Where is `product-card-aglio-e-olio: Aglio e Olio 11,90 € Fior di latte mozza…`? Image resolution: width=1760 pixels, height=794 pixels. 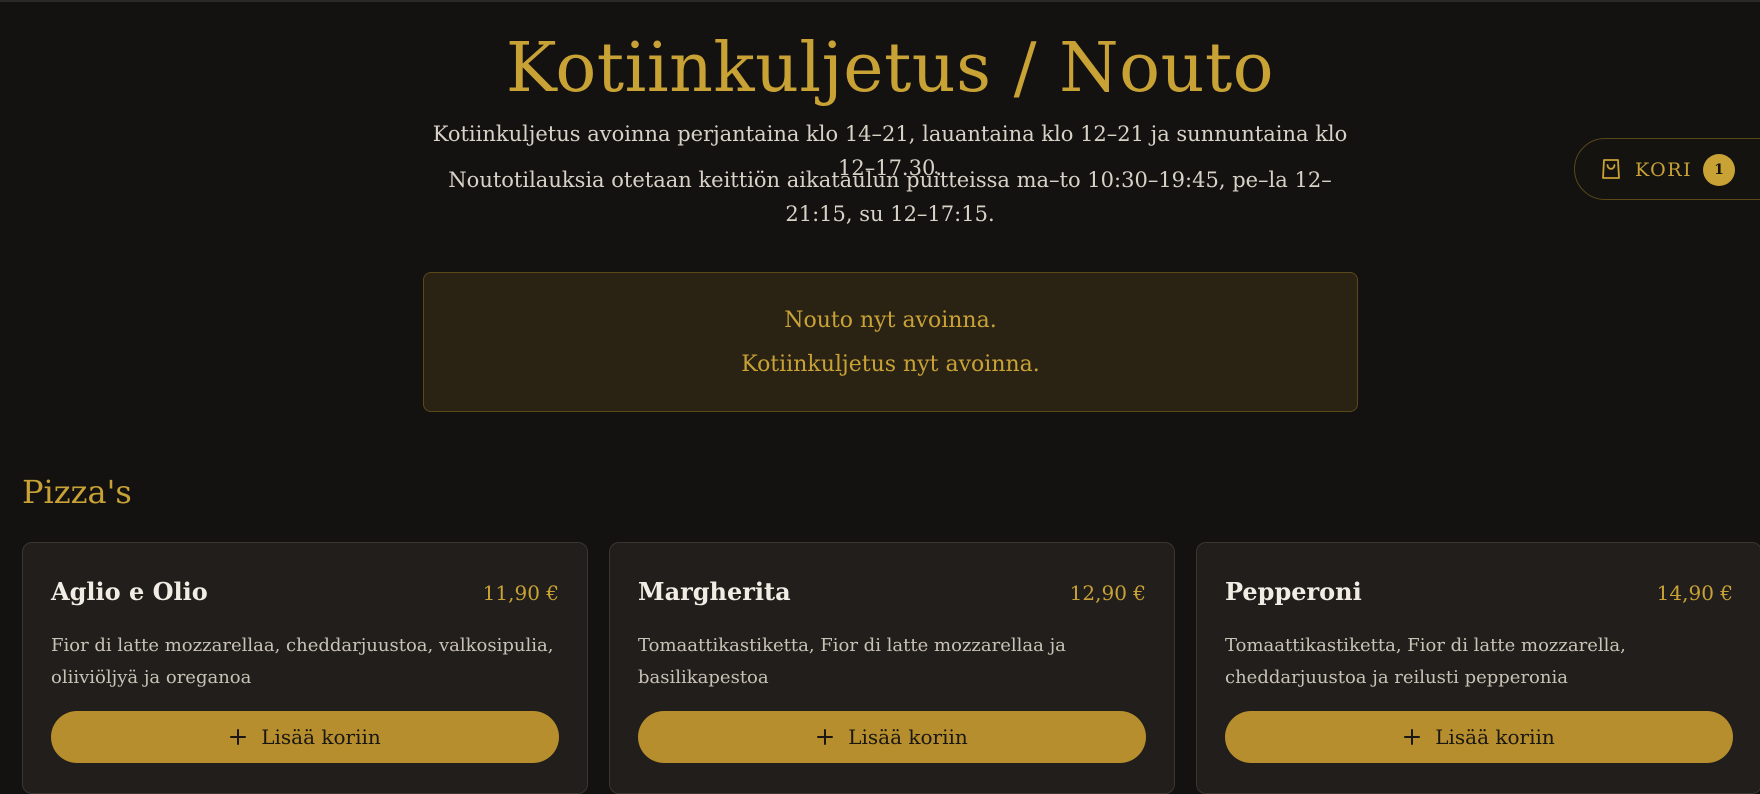
product-card-aglio-e-olio: Aglio e Olio 11,90 € Fior di latte mozza… is located at coordinates (305, 668).